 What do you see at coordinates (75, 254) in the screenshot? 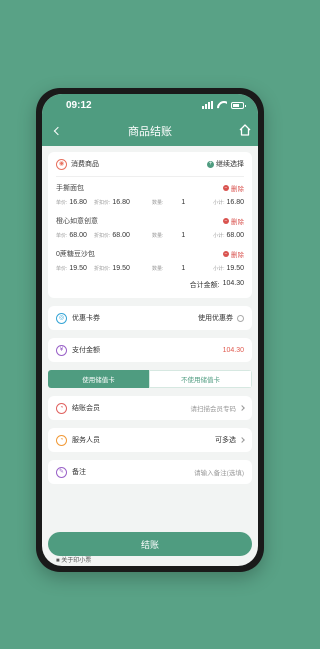
I see `goods-name: 0蔗糖豆沙包` at bounding box center [75, 254].